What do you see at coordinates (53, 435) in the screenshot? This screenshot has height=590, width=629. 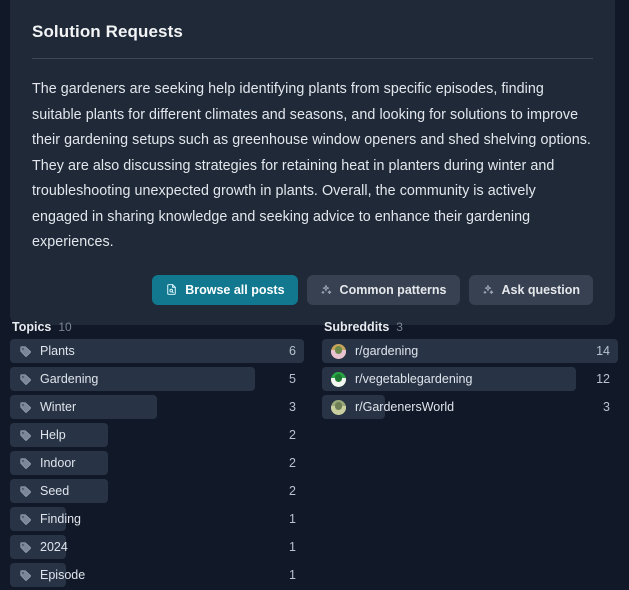 I see `topic-label: Help` at bounding box center [53, 435].